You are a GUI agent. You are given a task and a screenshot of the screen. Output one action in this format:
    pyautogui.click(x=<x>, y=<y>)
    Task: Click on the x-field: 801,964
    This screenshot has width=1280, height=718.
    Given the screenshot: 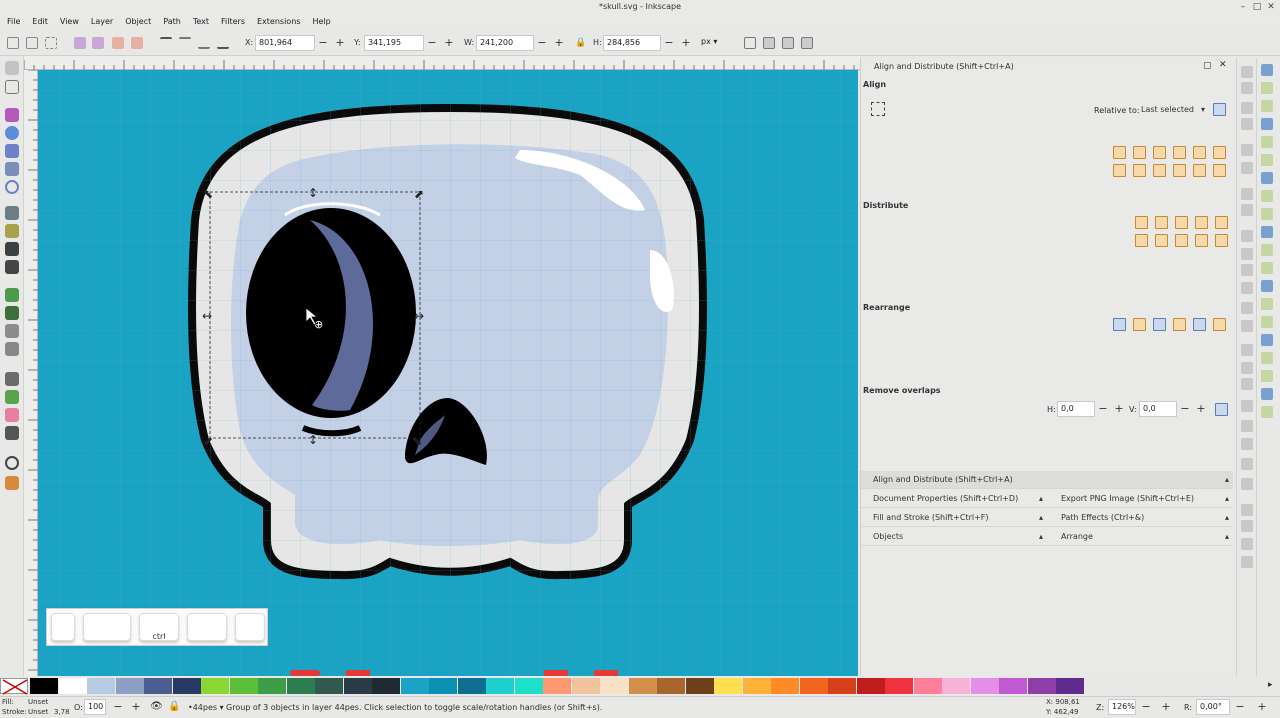 What is the action you would take?
    pyautogui.click(x=285, y=43)
    